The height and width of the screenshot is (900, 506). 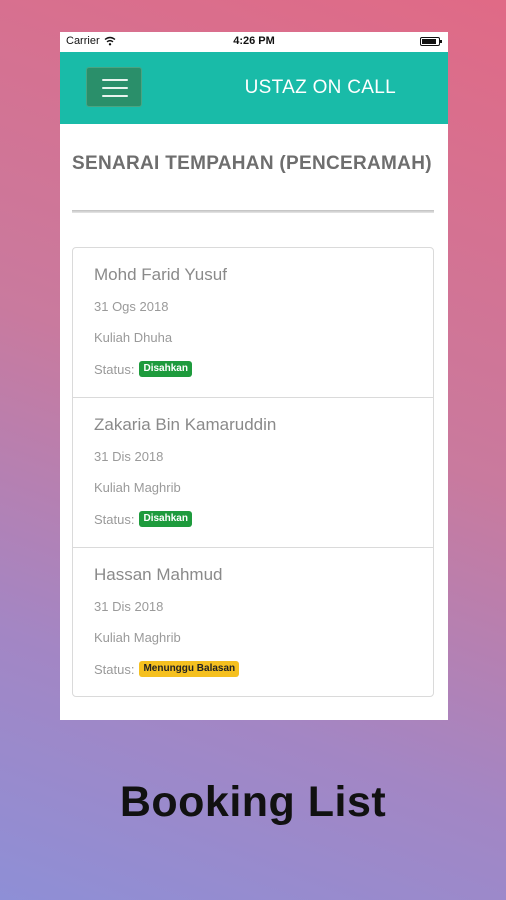 What do you see at coordinates (431, 41) in the screenshot?
I see `battery-icon` at bounding box center [431, 41].